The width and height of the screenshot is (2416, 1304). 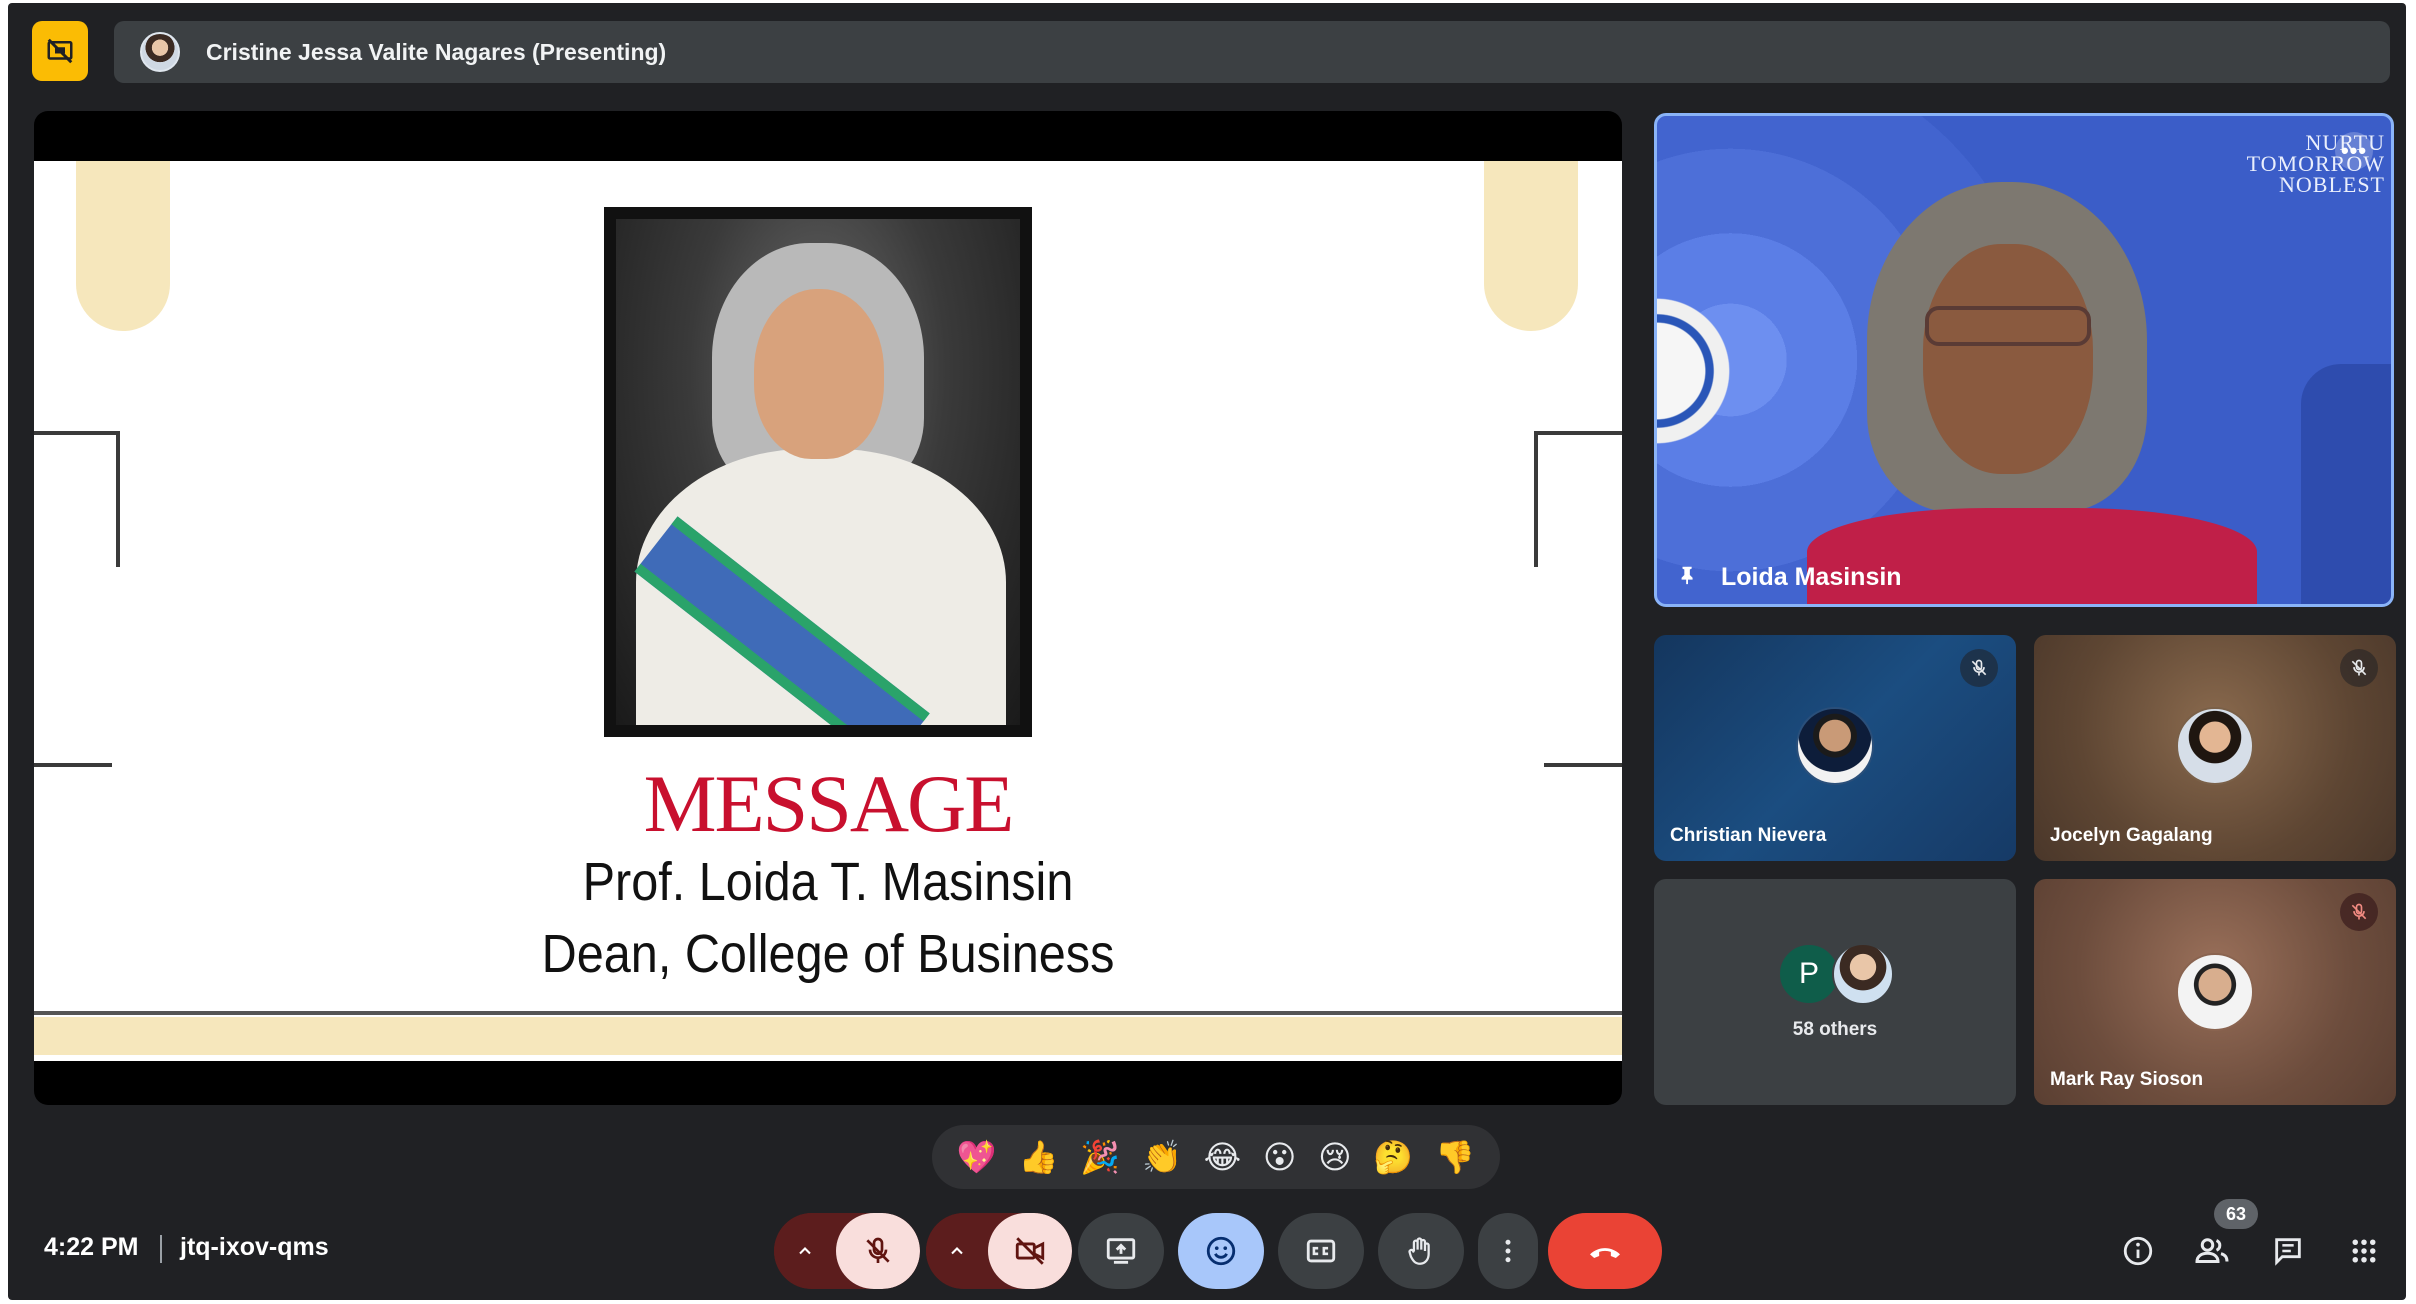 I want to click on participant-tile: Jocelyn Gagalang, so click(x=2215, y=748).